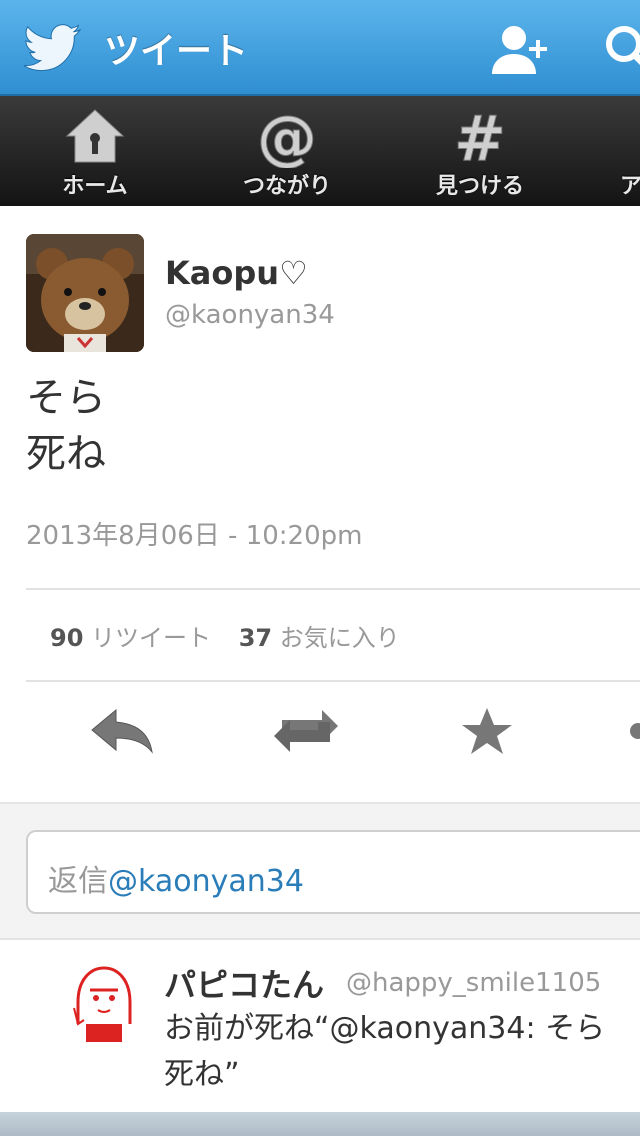 The height and width of the screenshot is (1136, 640). Describe the element at coordinates (333, 589) in the screenshot. I see `divider` at that location.